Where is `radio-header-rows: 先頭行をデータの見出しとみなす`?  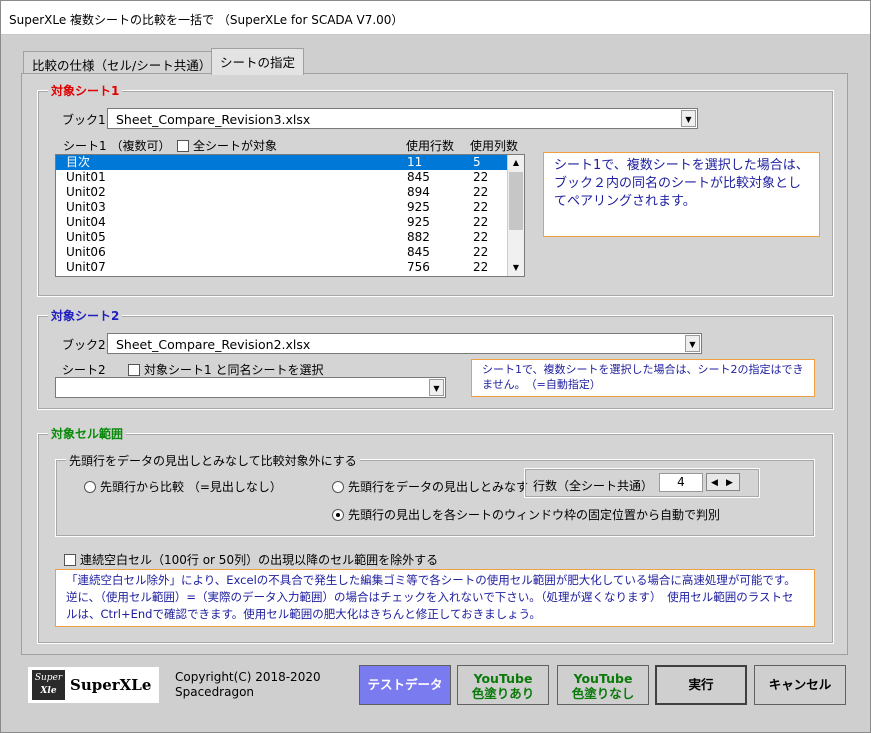
radio-header-rows: 先頭行をデータの見出しとみなす is located at coordinates (430, 486).